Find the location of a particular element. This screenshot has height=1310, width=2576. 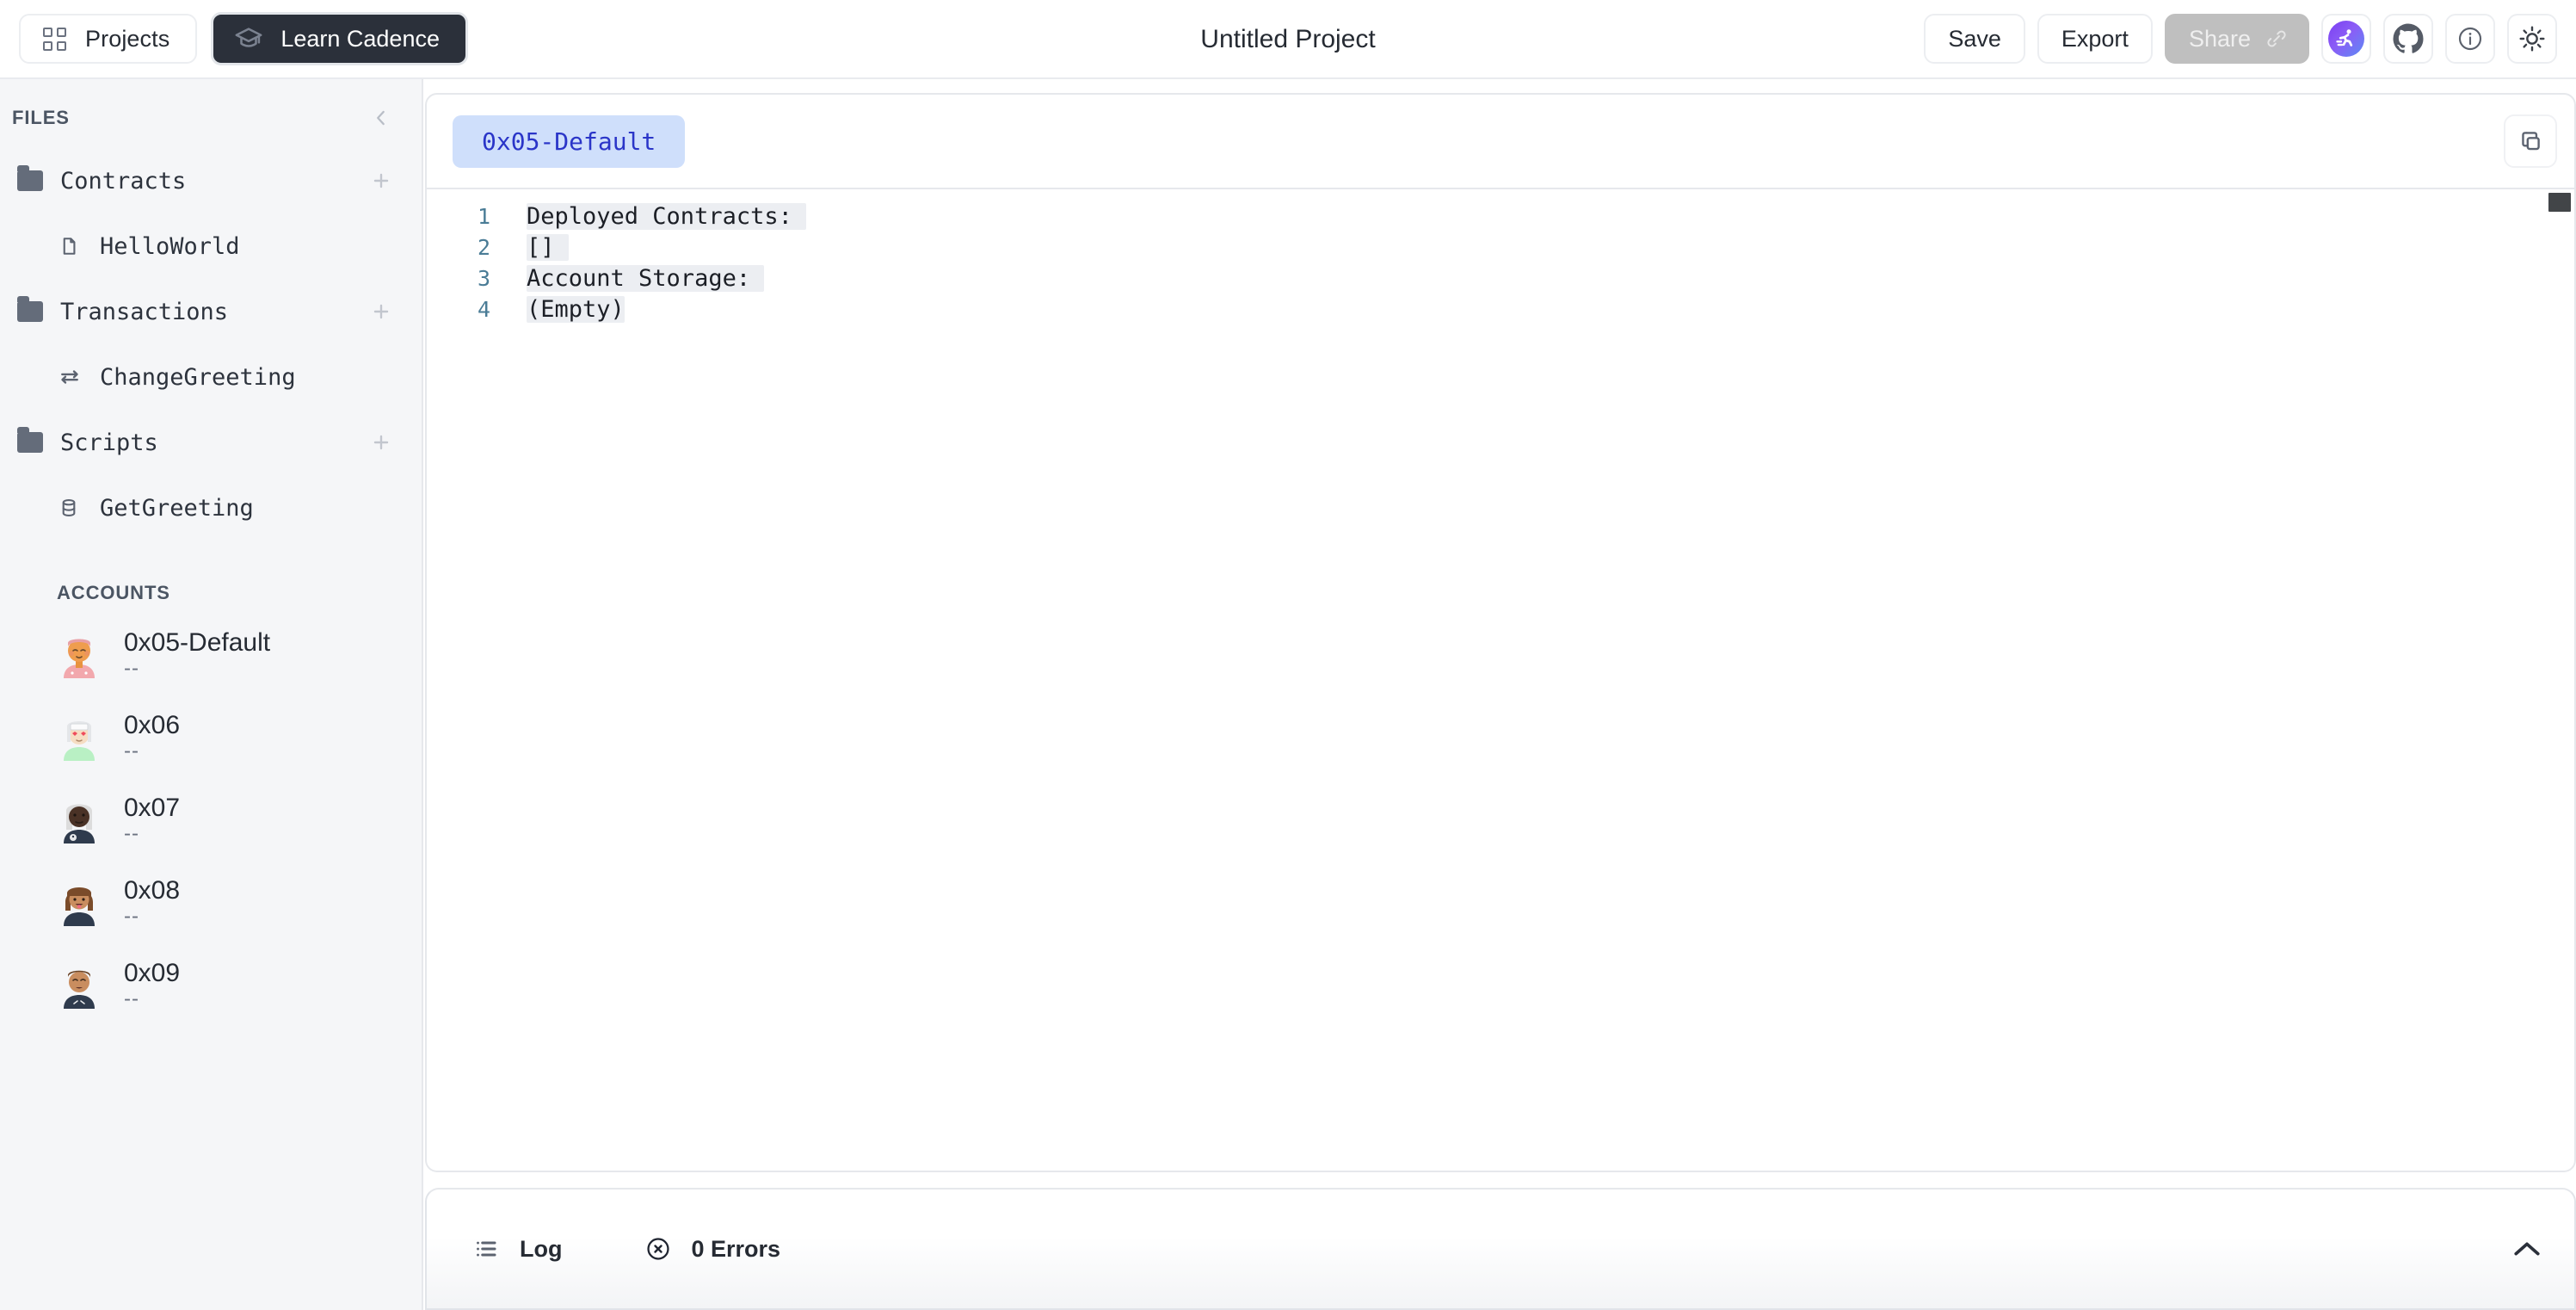

sun-icon is located at coordinates (2532, 39).